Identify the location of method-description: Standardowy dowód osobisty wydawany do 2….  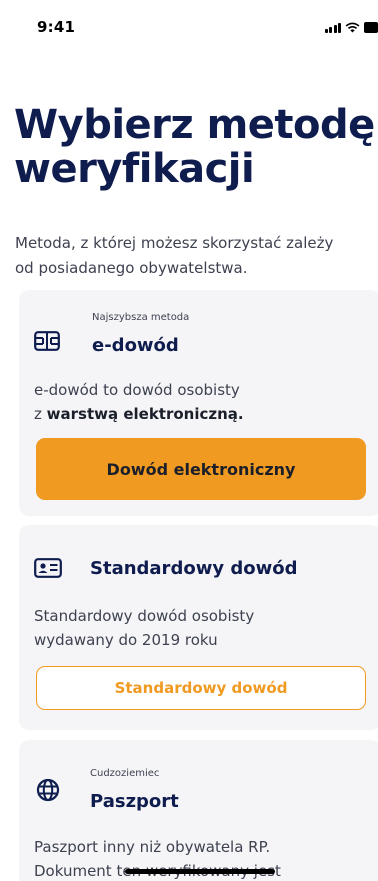
(144, 628).